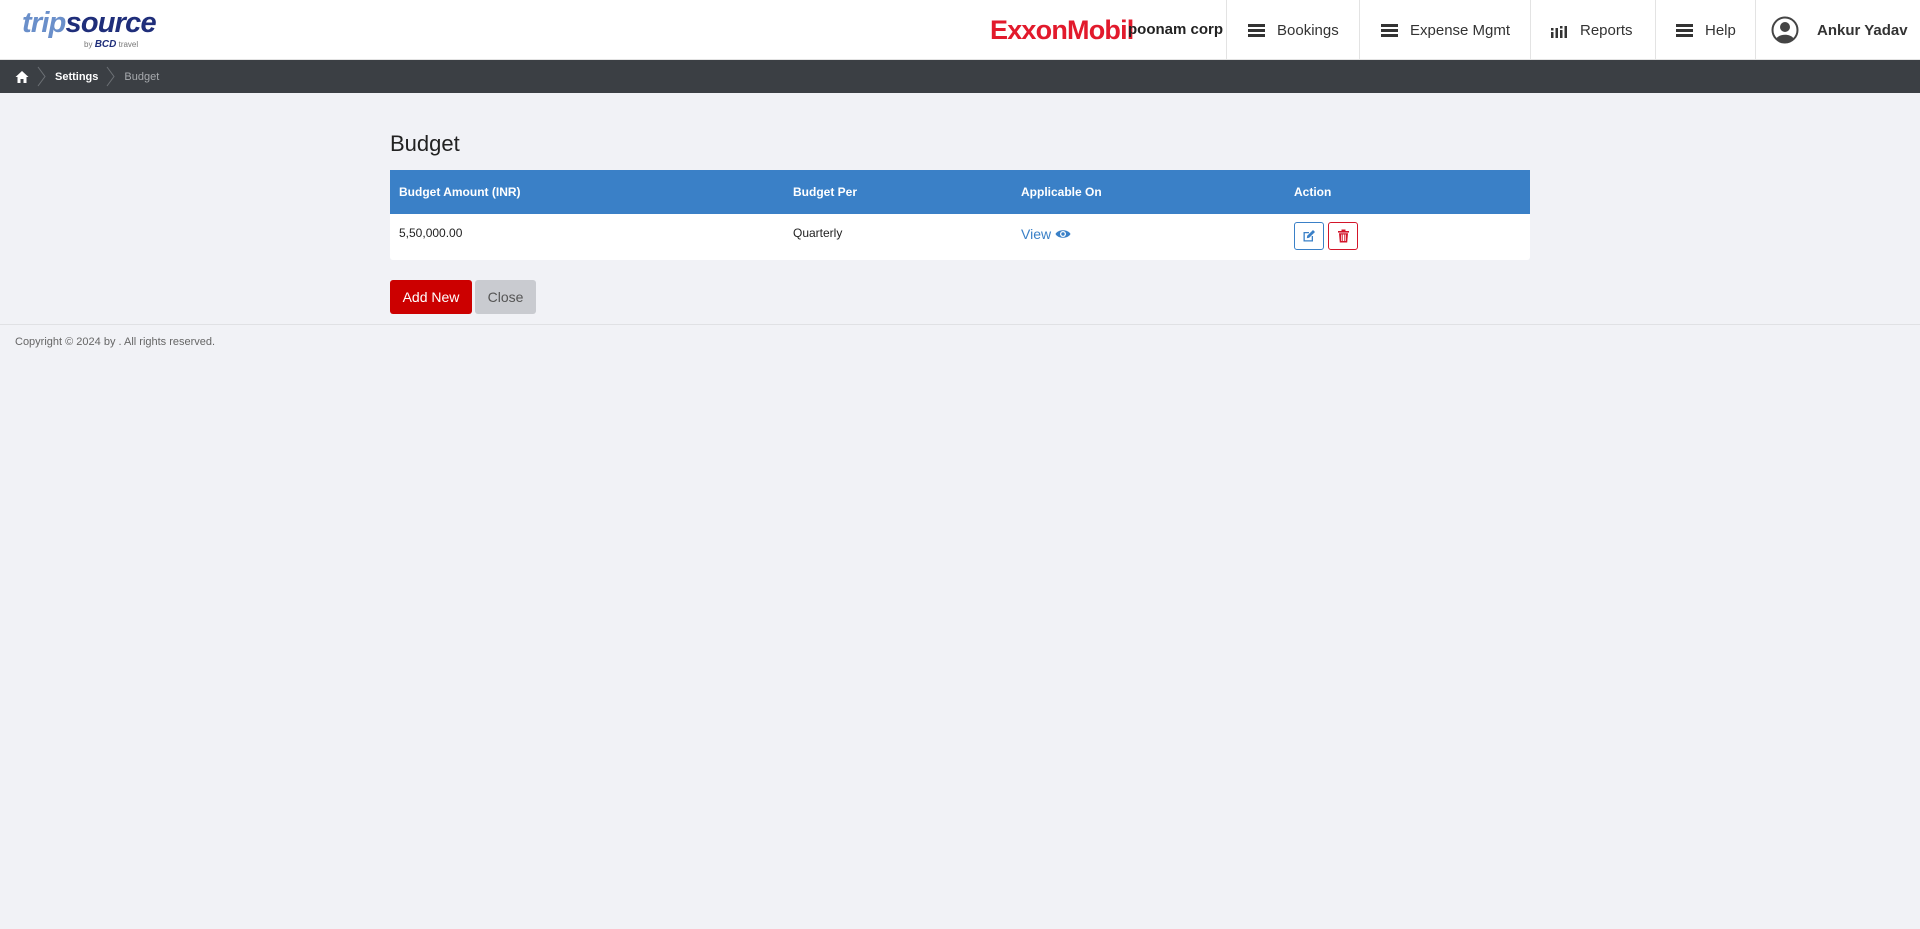  I want to click on view-link-label: View, so click(1036, 234).